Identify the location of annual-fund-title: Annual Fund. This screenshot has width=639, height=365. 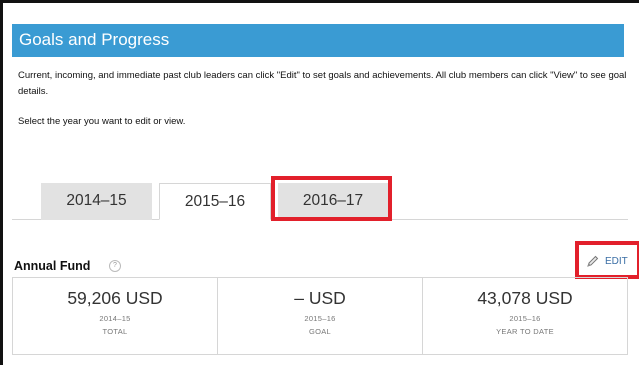
(52, 266).